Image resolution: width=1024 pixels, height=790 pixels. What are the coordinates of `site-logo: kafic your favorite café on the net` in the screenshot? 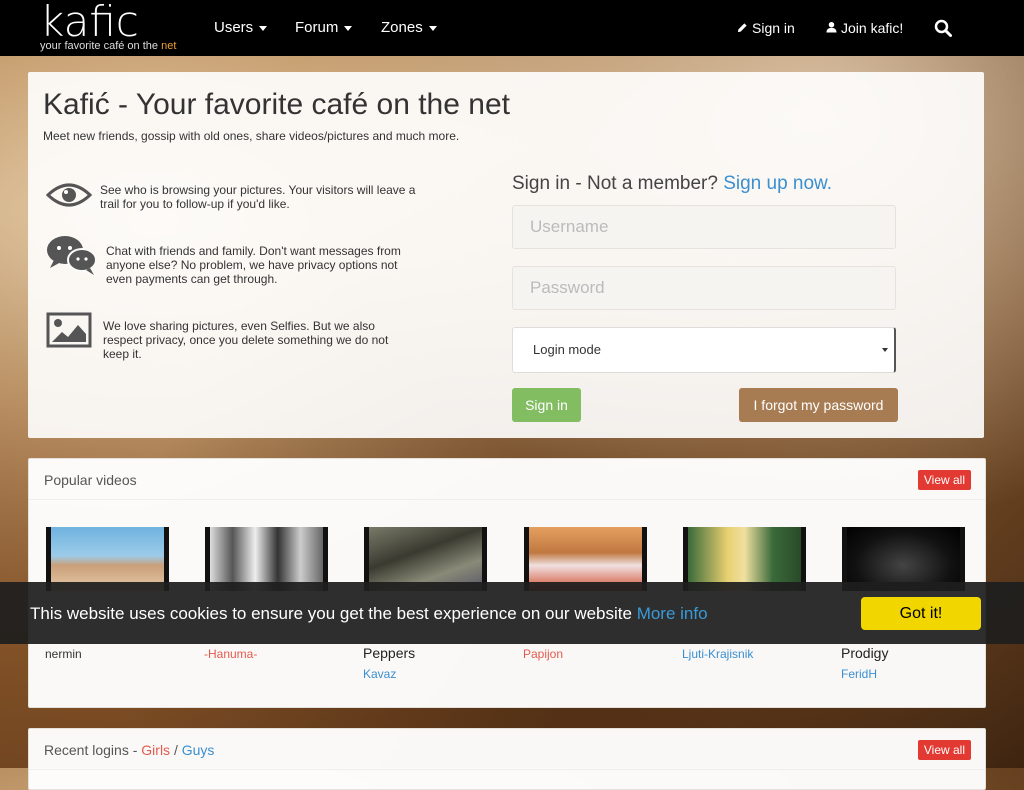 It's located at (108, 26).